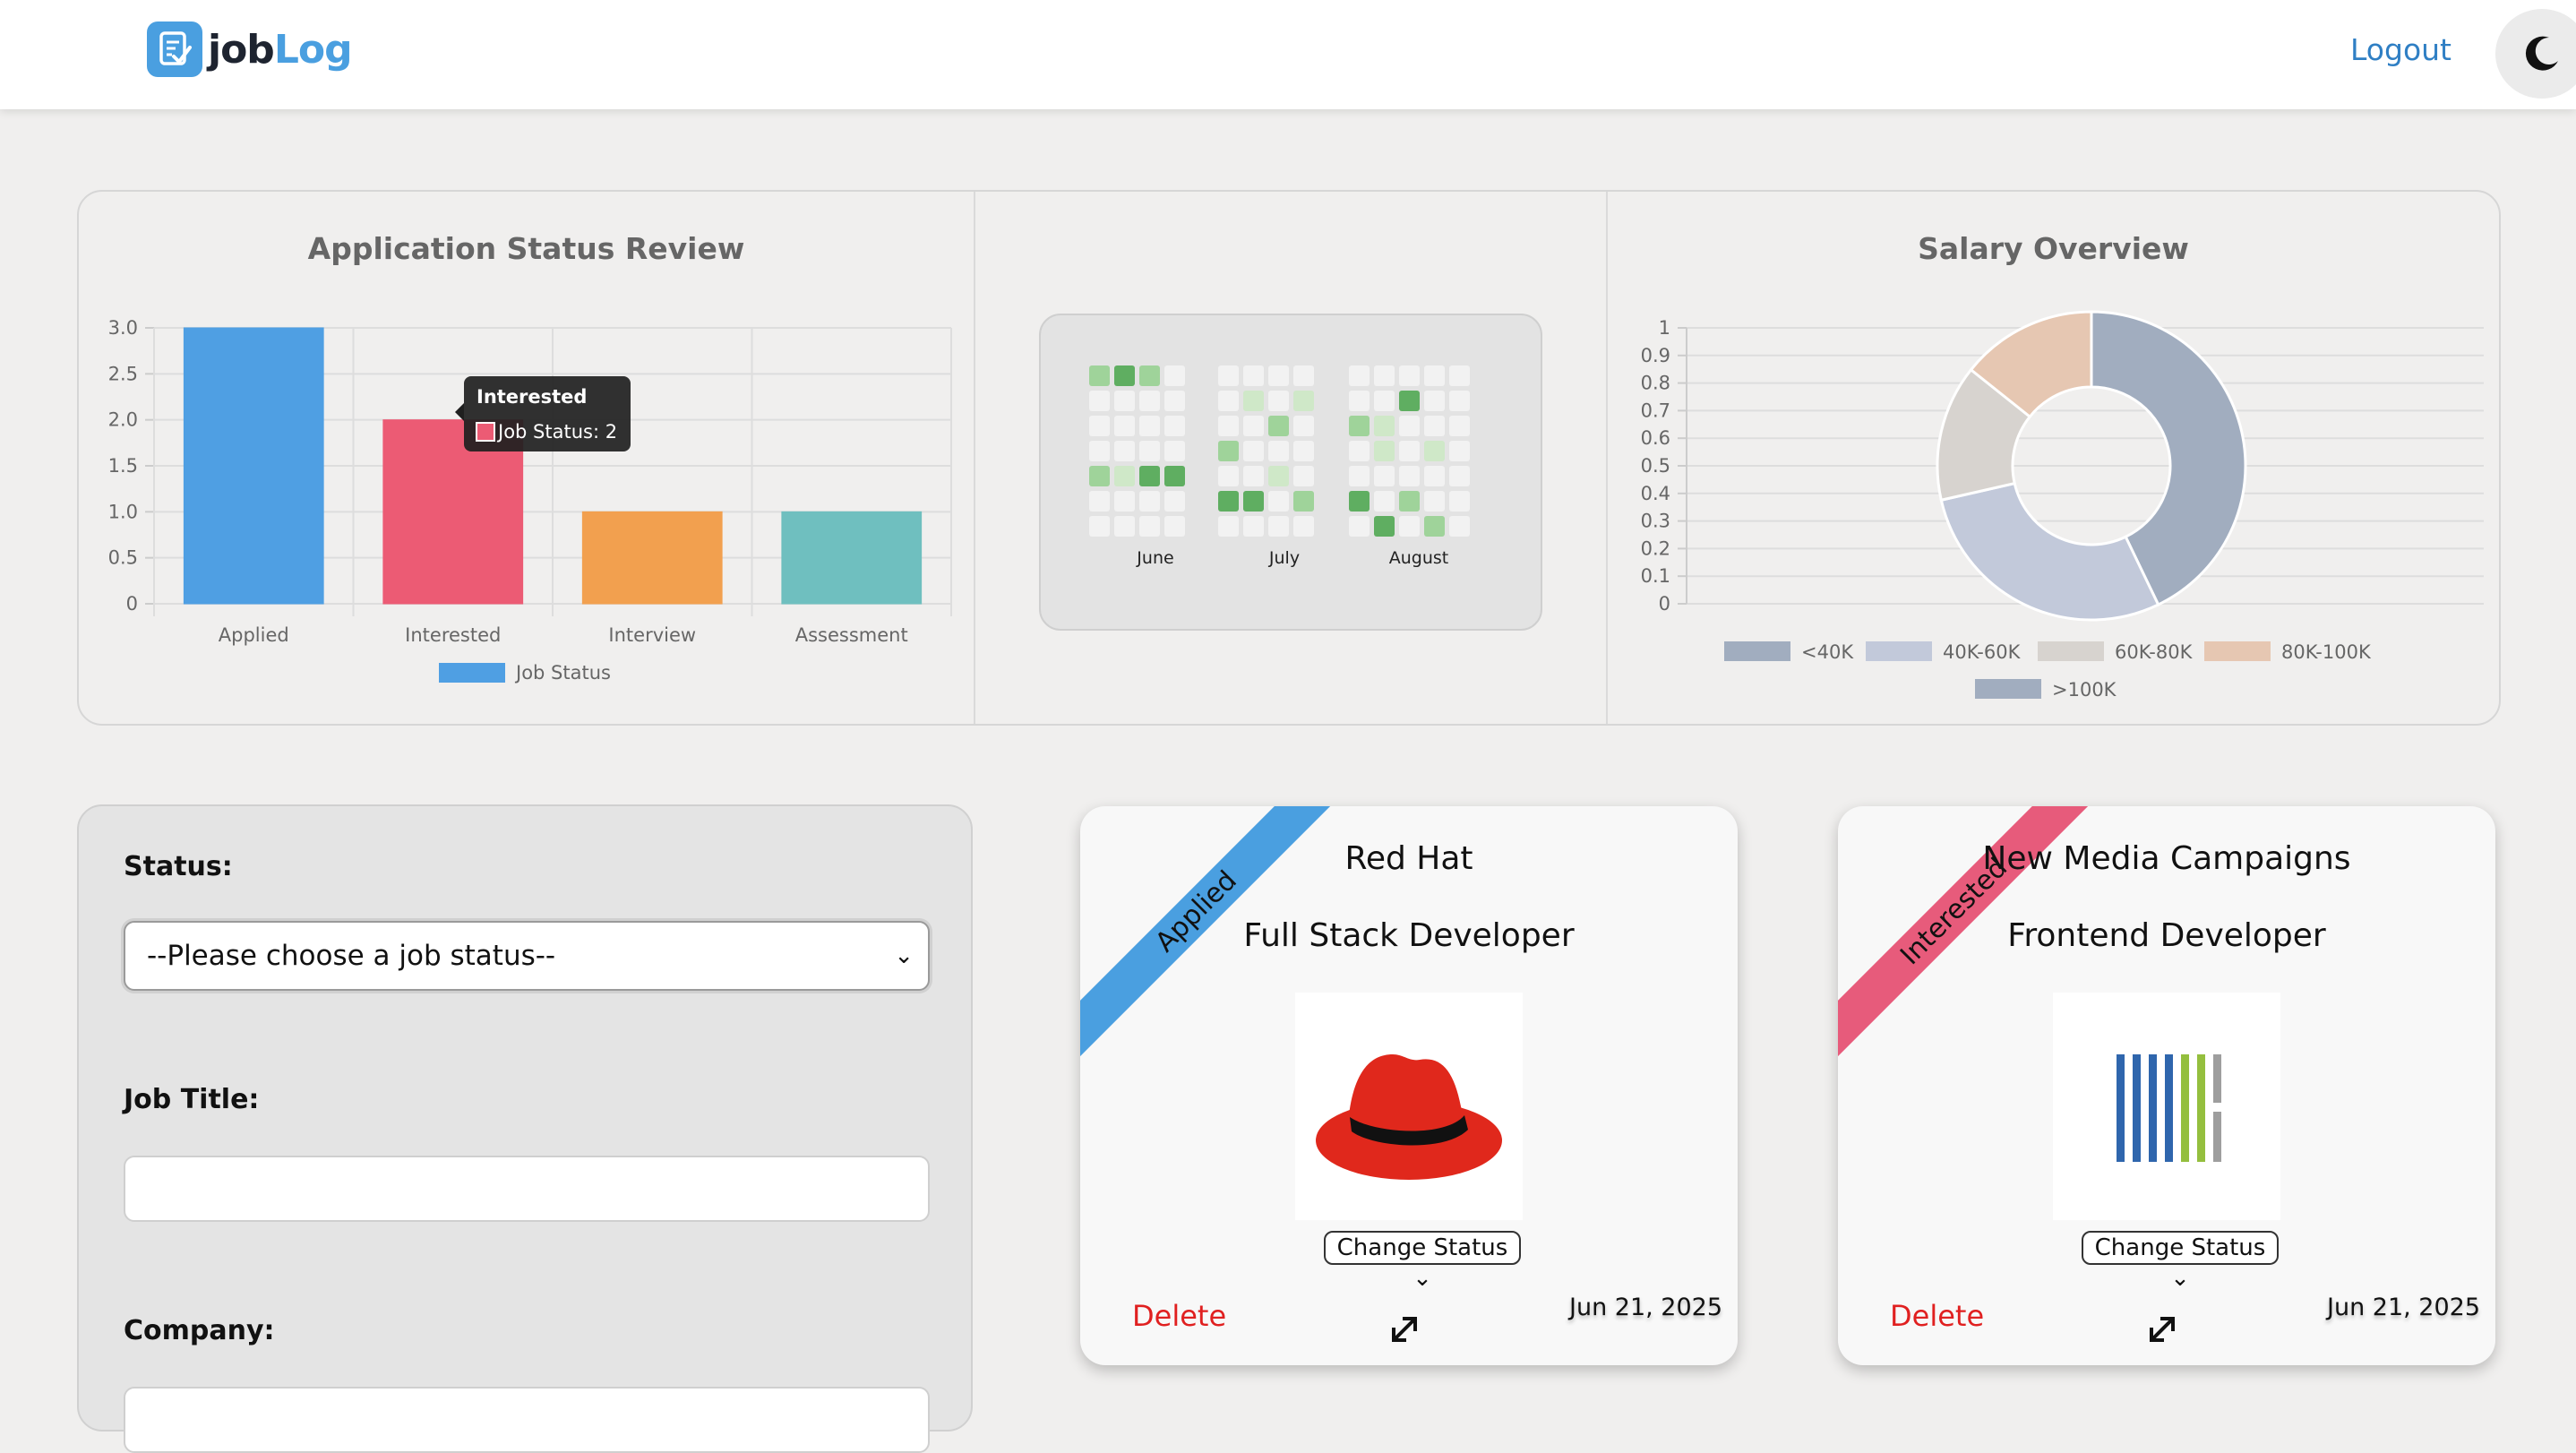 Image resolution: width=2576 pixels, height=1453 pixels. I want to click on heatmap-month-label: July, so click(1284, 558).